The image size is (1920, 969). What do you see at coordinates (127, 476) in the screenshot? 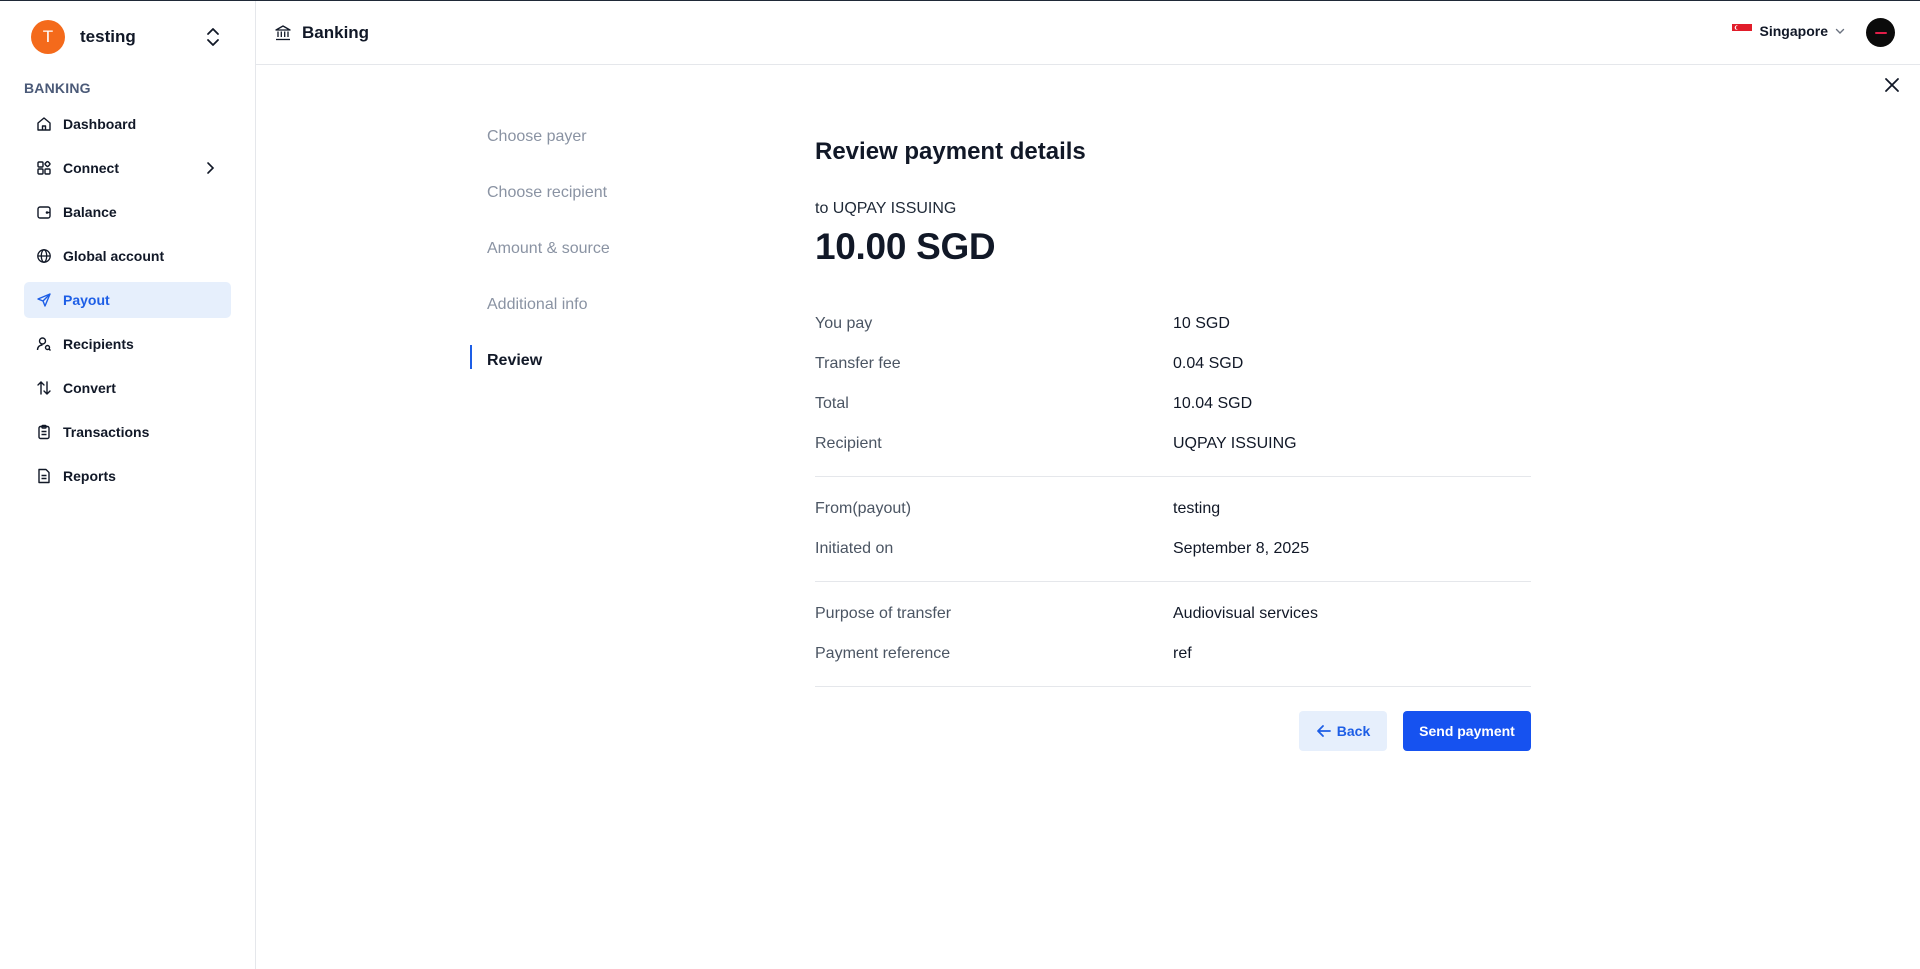
I see `sidebar-item-reports: Reports` at bounding box center [127, 476].